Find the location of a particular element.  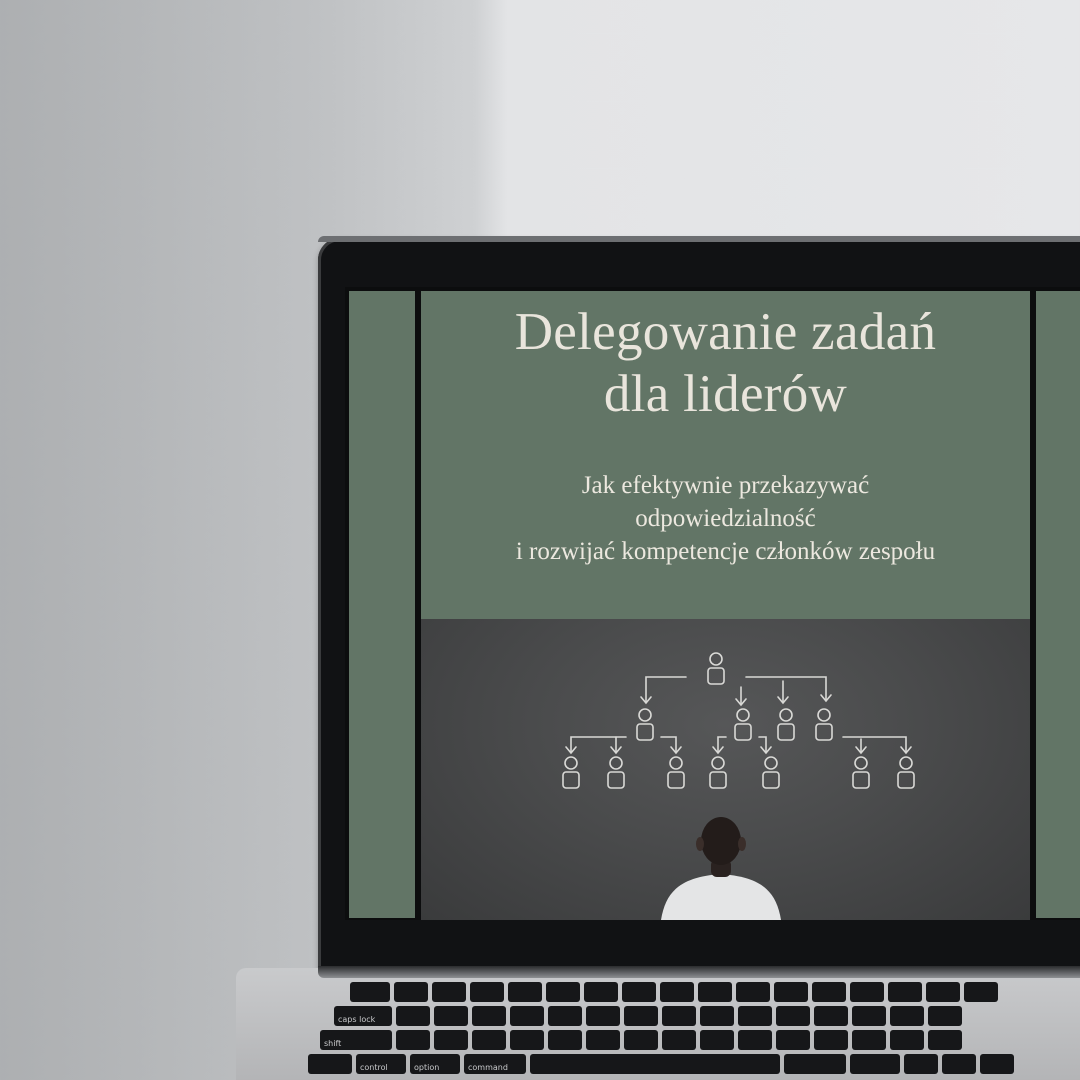

previous-slide-edge is located at coordinates (382, 604).